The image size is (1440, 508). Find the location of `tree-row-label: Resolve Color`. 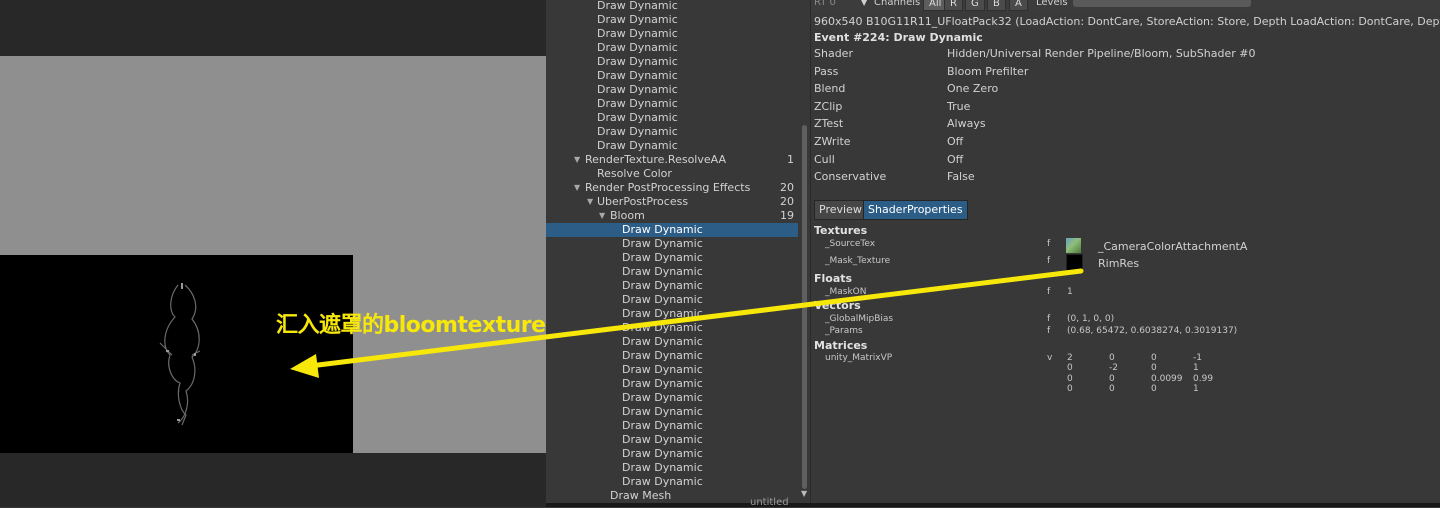

tree-row-label: Resolve Color is located at coordinates (634, 173).